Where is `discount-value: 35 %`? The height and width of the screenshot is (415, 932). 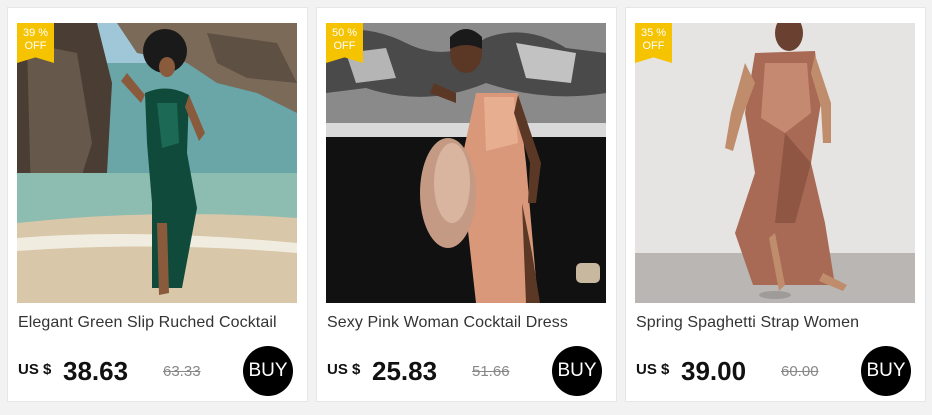 discount-value: 35 % is located at coordinates (653, 33).